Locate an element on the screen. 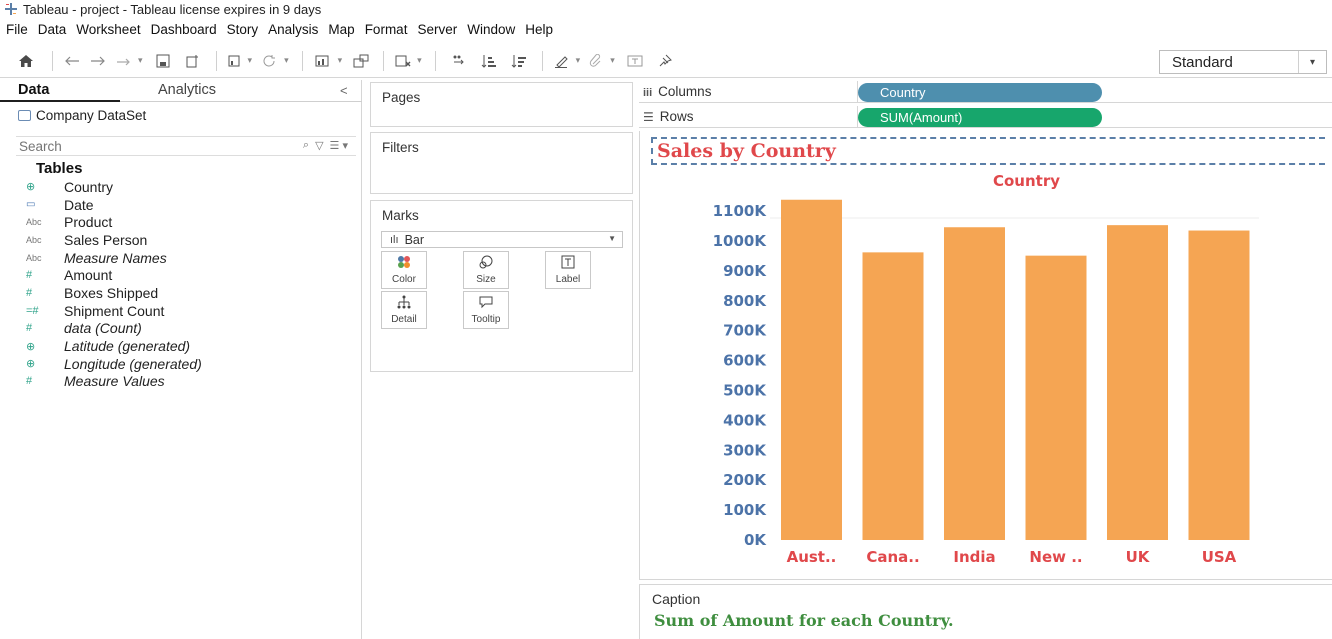  datasource-item: Company DataSet is located at coordinates (82, 115).